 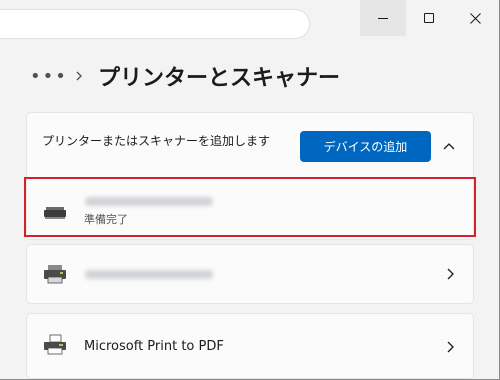 I want to click on minimize-icon, so click(x=383, y=18).